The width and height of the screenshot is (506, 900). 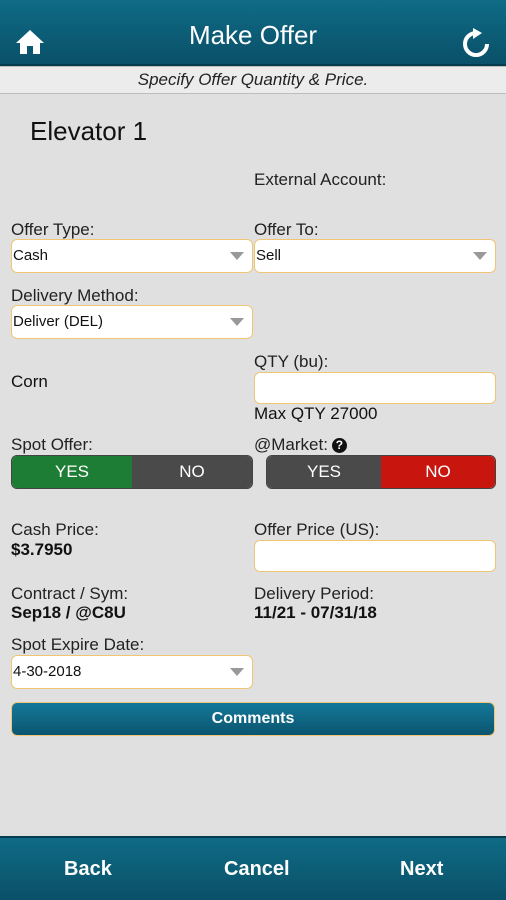 What do you see at coordinates (315, 612) in the screenshot?
I see `delivery-period-value: 11/21 - 07/31/18` at bounding box center [315, 612].